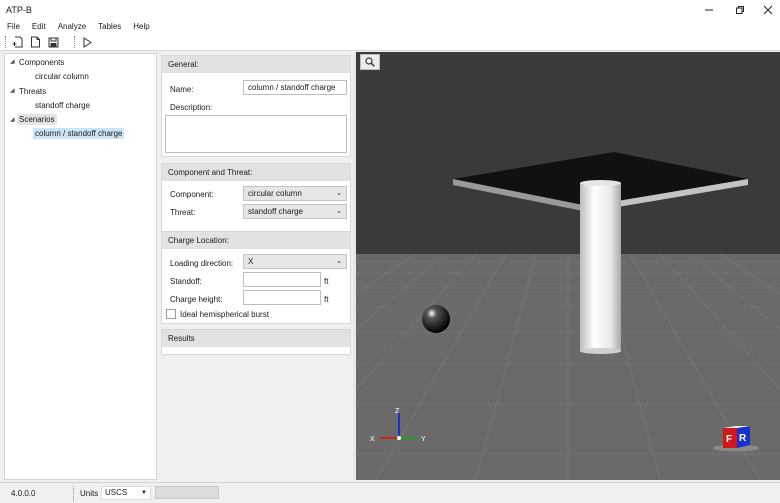  Describe the element at coordinates (256, 172) in the screenshot. I see `component-threat-header: Component and Threat:` at that location.